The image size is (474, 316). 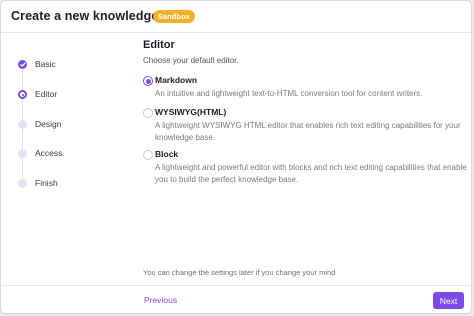 I want to click on previous-button: Previous, so click(x=160, y=300).